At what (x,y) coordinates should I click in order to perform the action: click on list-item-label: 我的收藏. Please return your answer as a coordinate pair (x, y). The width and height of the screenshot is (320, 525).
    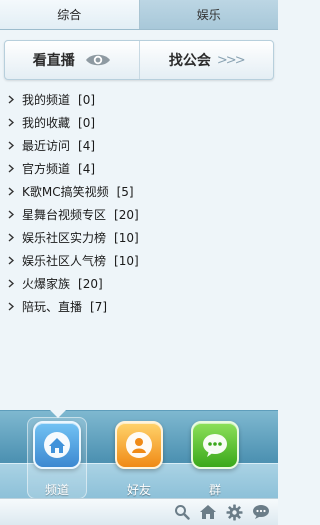
    Looking at the image, I should click on (46, 123).